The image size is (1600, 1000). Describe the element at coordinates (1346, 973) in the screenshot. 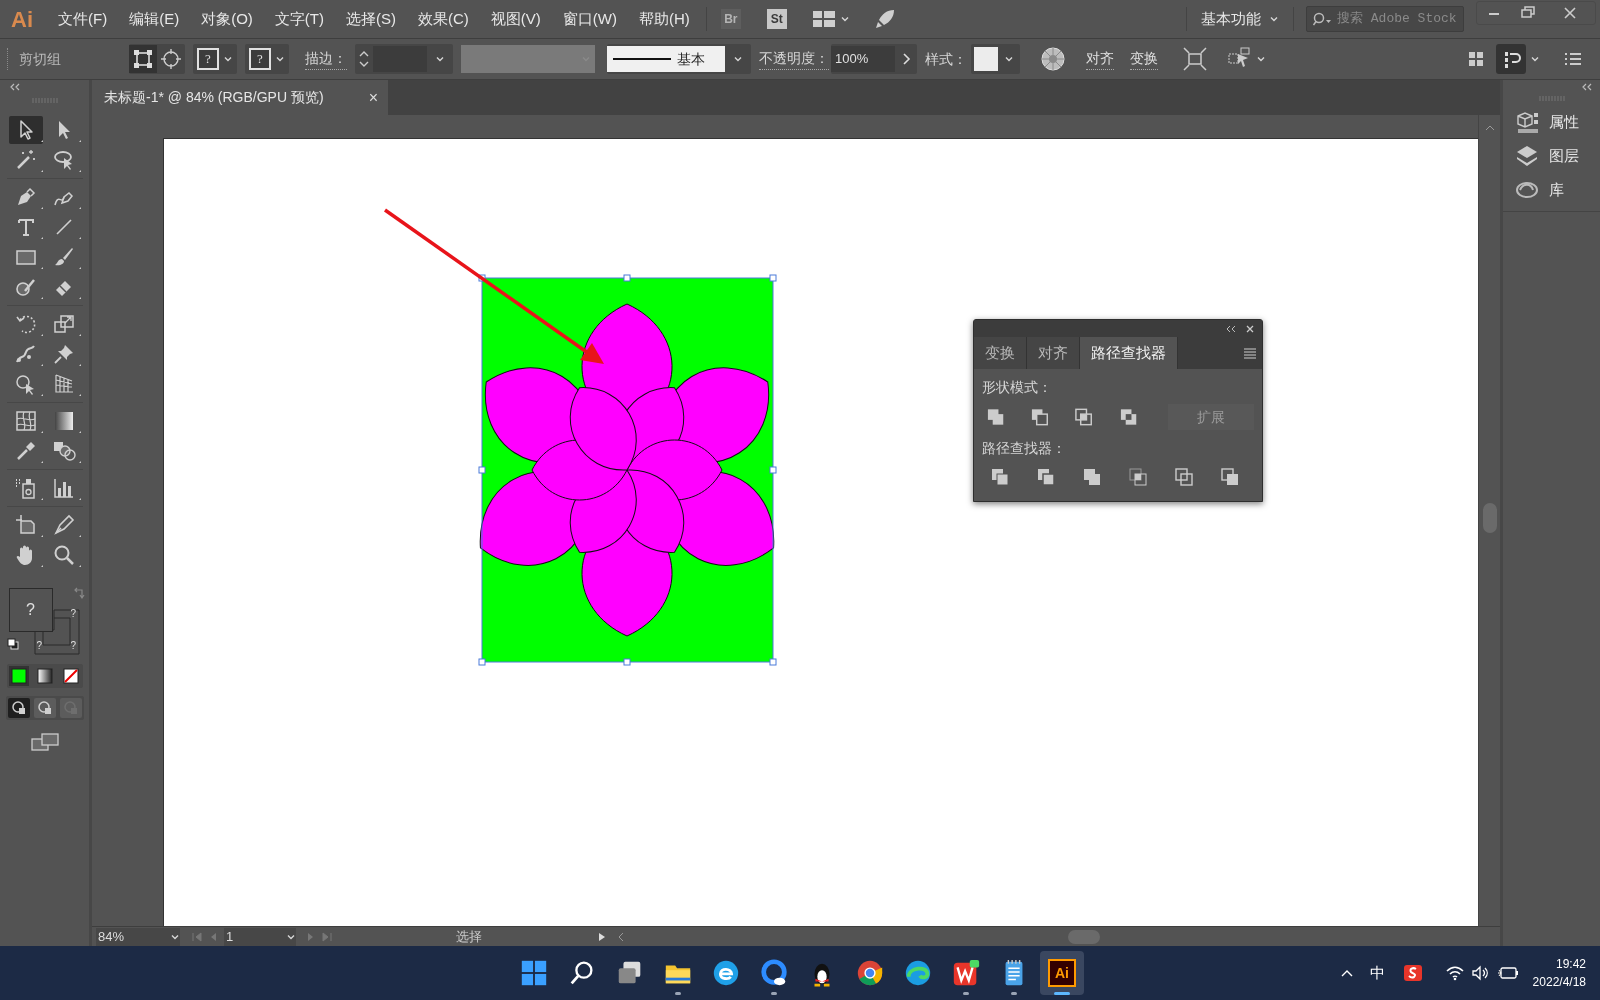

I see `chevron-up-icon` at that location.